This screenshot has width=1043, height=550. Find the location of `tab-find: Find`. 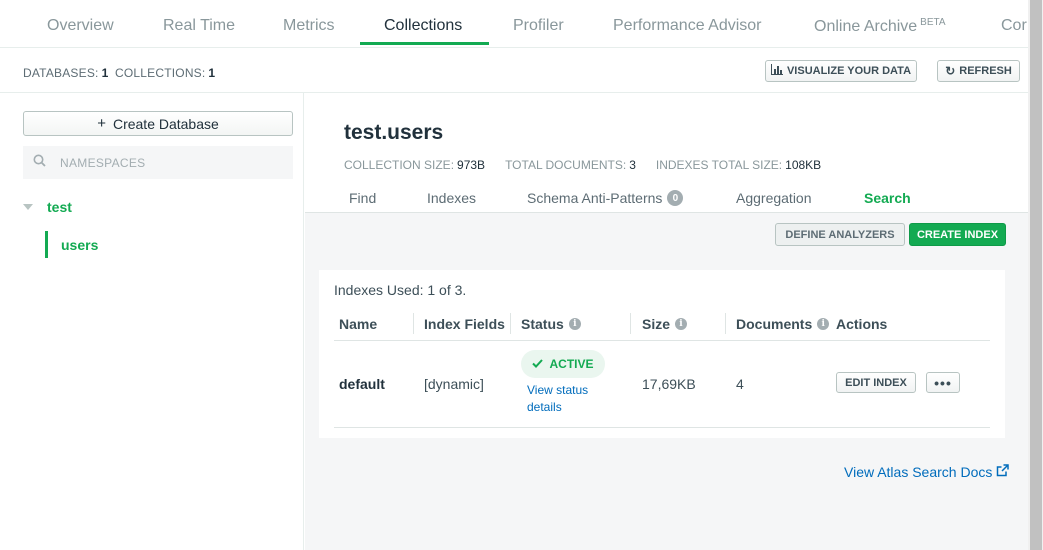

tab-find: Find is located at coordinates (362, 198).